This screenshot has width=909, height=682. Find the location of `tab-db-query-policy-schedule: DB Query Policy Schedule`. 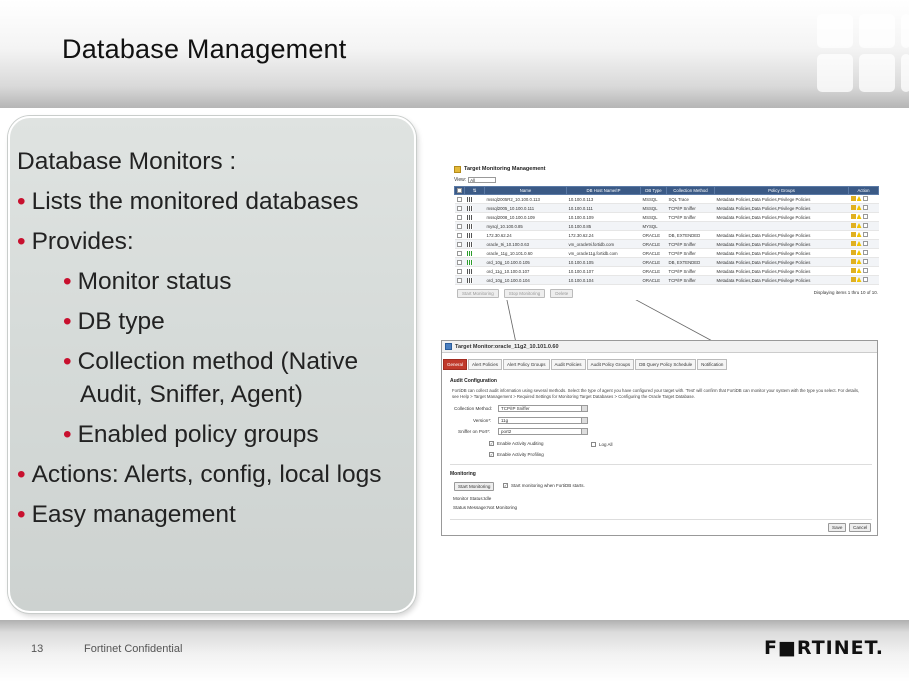

tab-db-query-policy-schedule: DB Query Policy Schedule is located at coordinates (666, 364).